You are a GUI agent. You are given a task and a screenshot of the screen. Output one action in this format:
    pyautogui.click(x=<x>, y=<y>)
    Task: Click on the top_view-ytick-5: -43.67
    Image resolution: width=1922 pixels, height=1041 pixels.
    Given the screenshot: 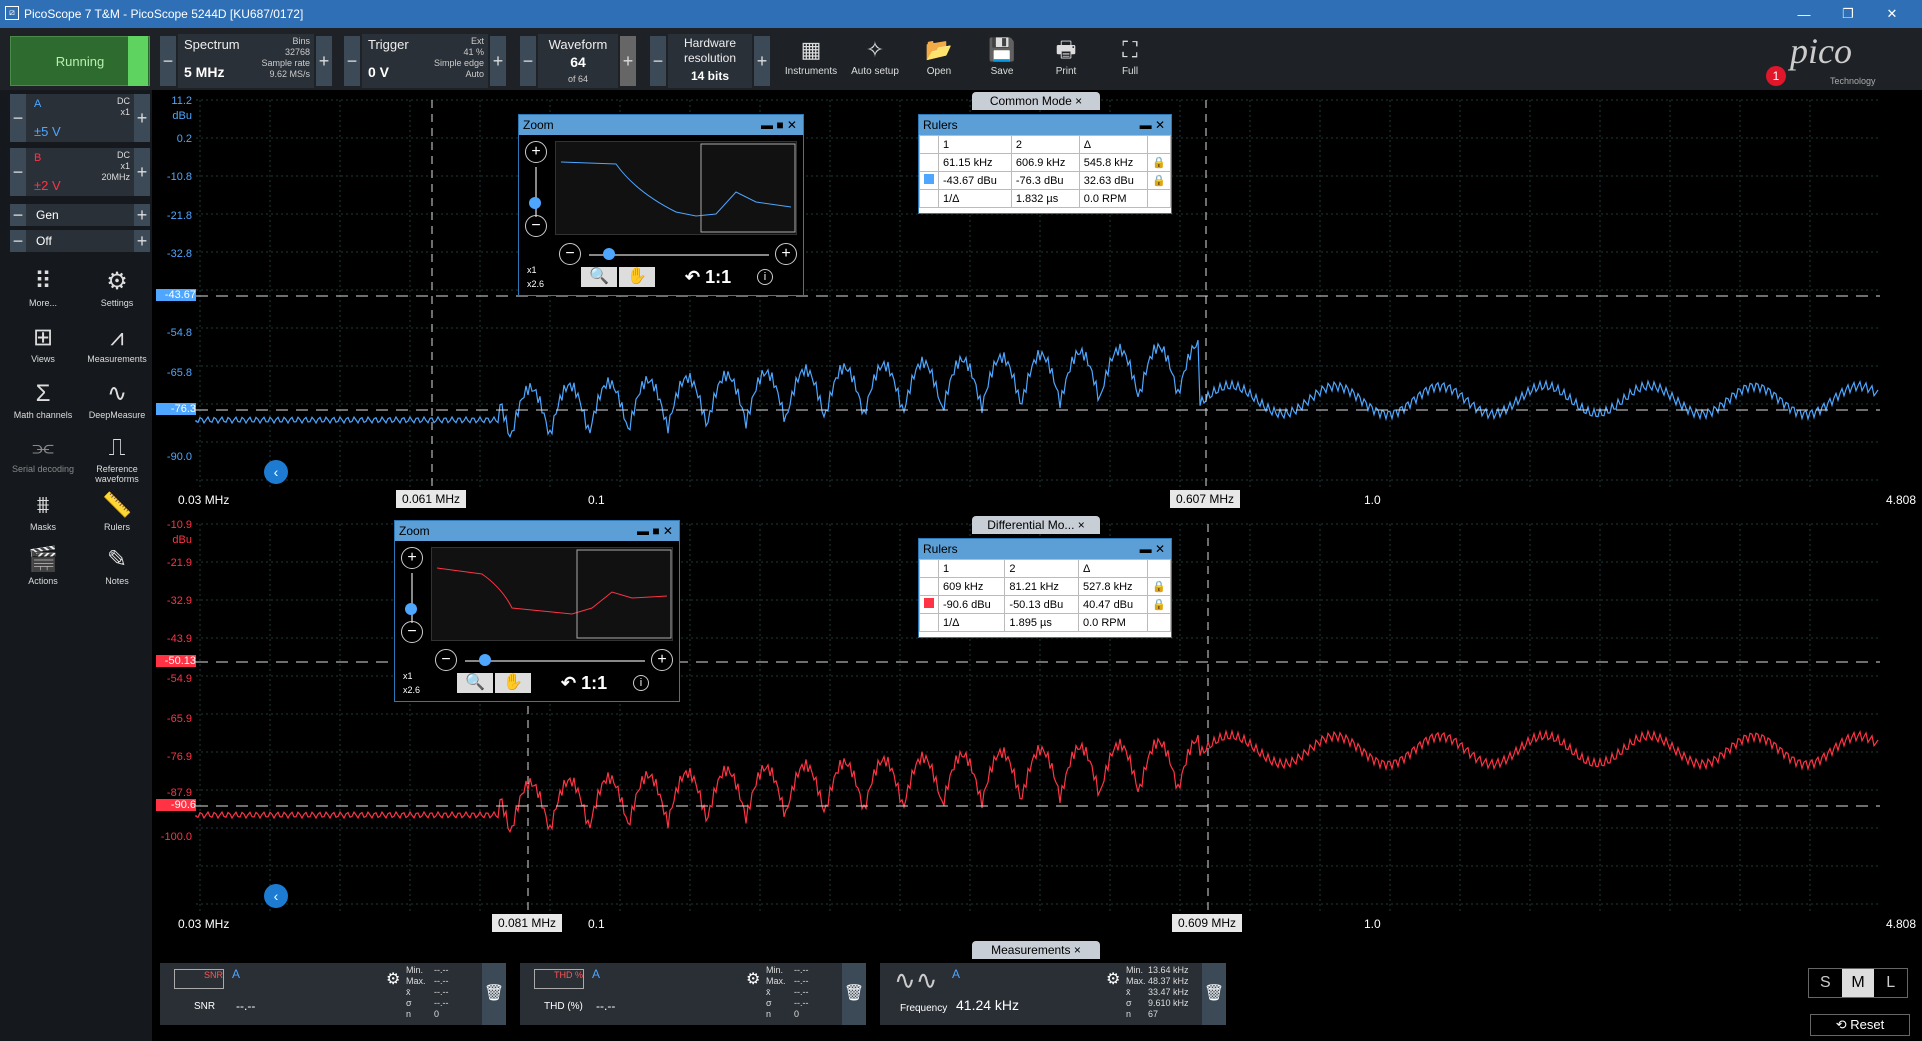 What is the action you would take?
    pyautogui.click(x=176, y=295)
    